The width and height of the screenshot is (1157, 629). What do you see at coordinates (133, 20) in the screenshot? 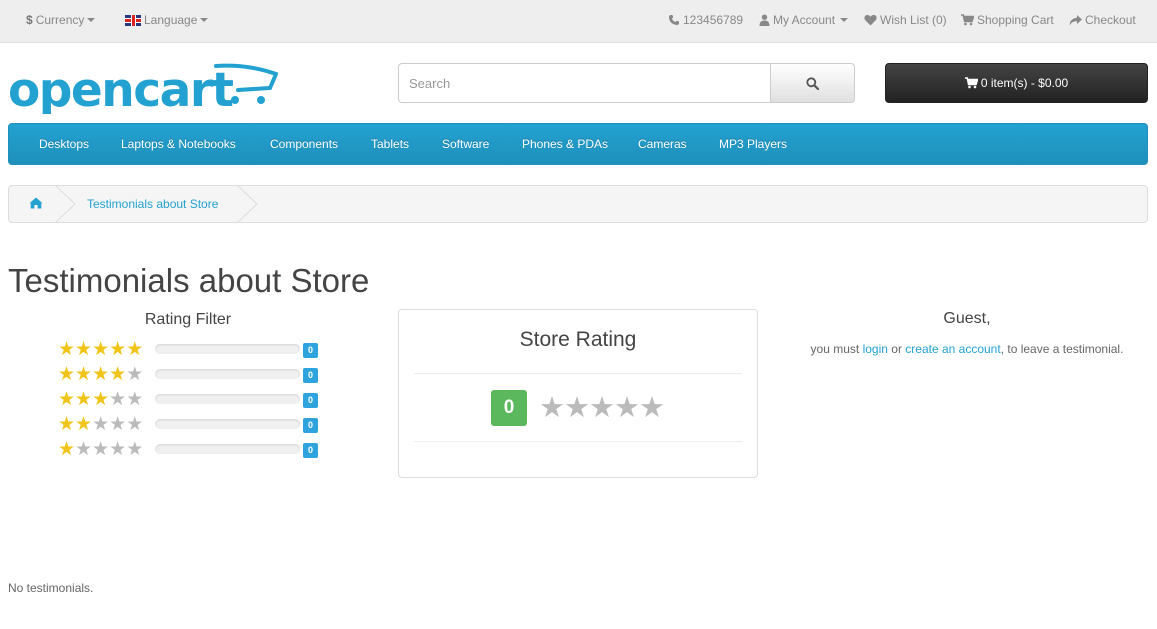
I see `uk-flag-icon` at bounding box center [133, 20].